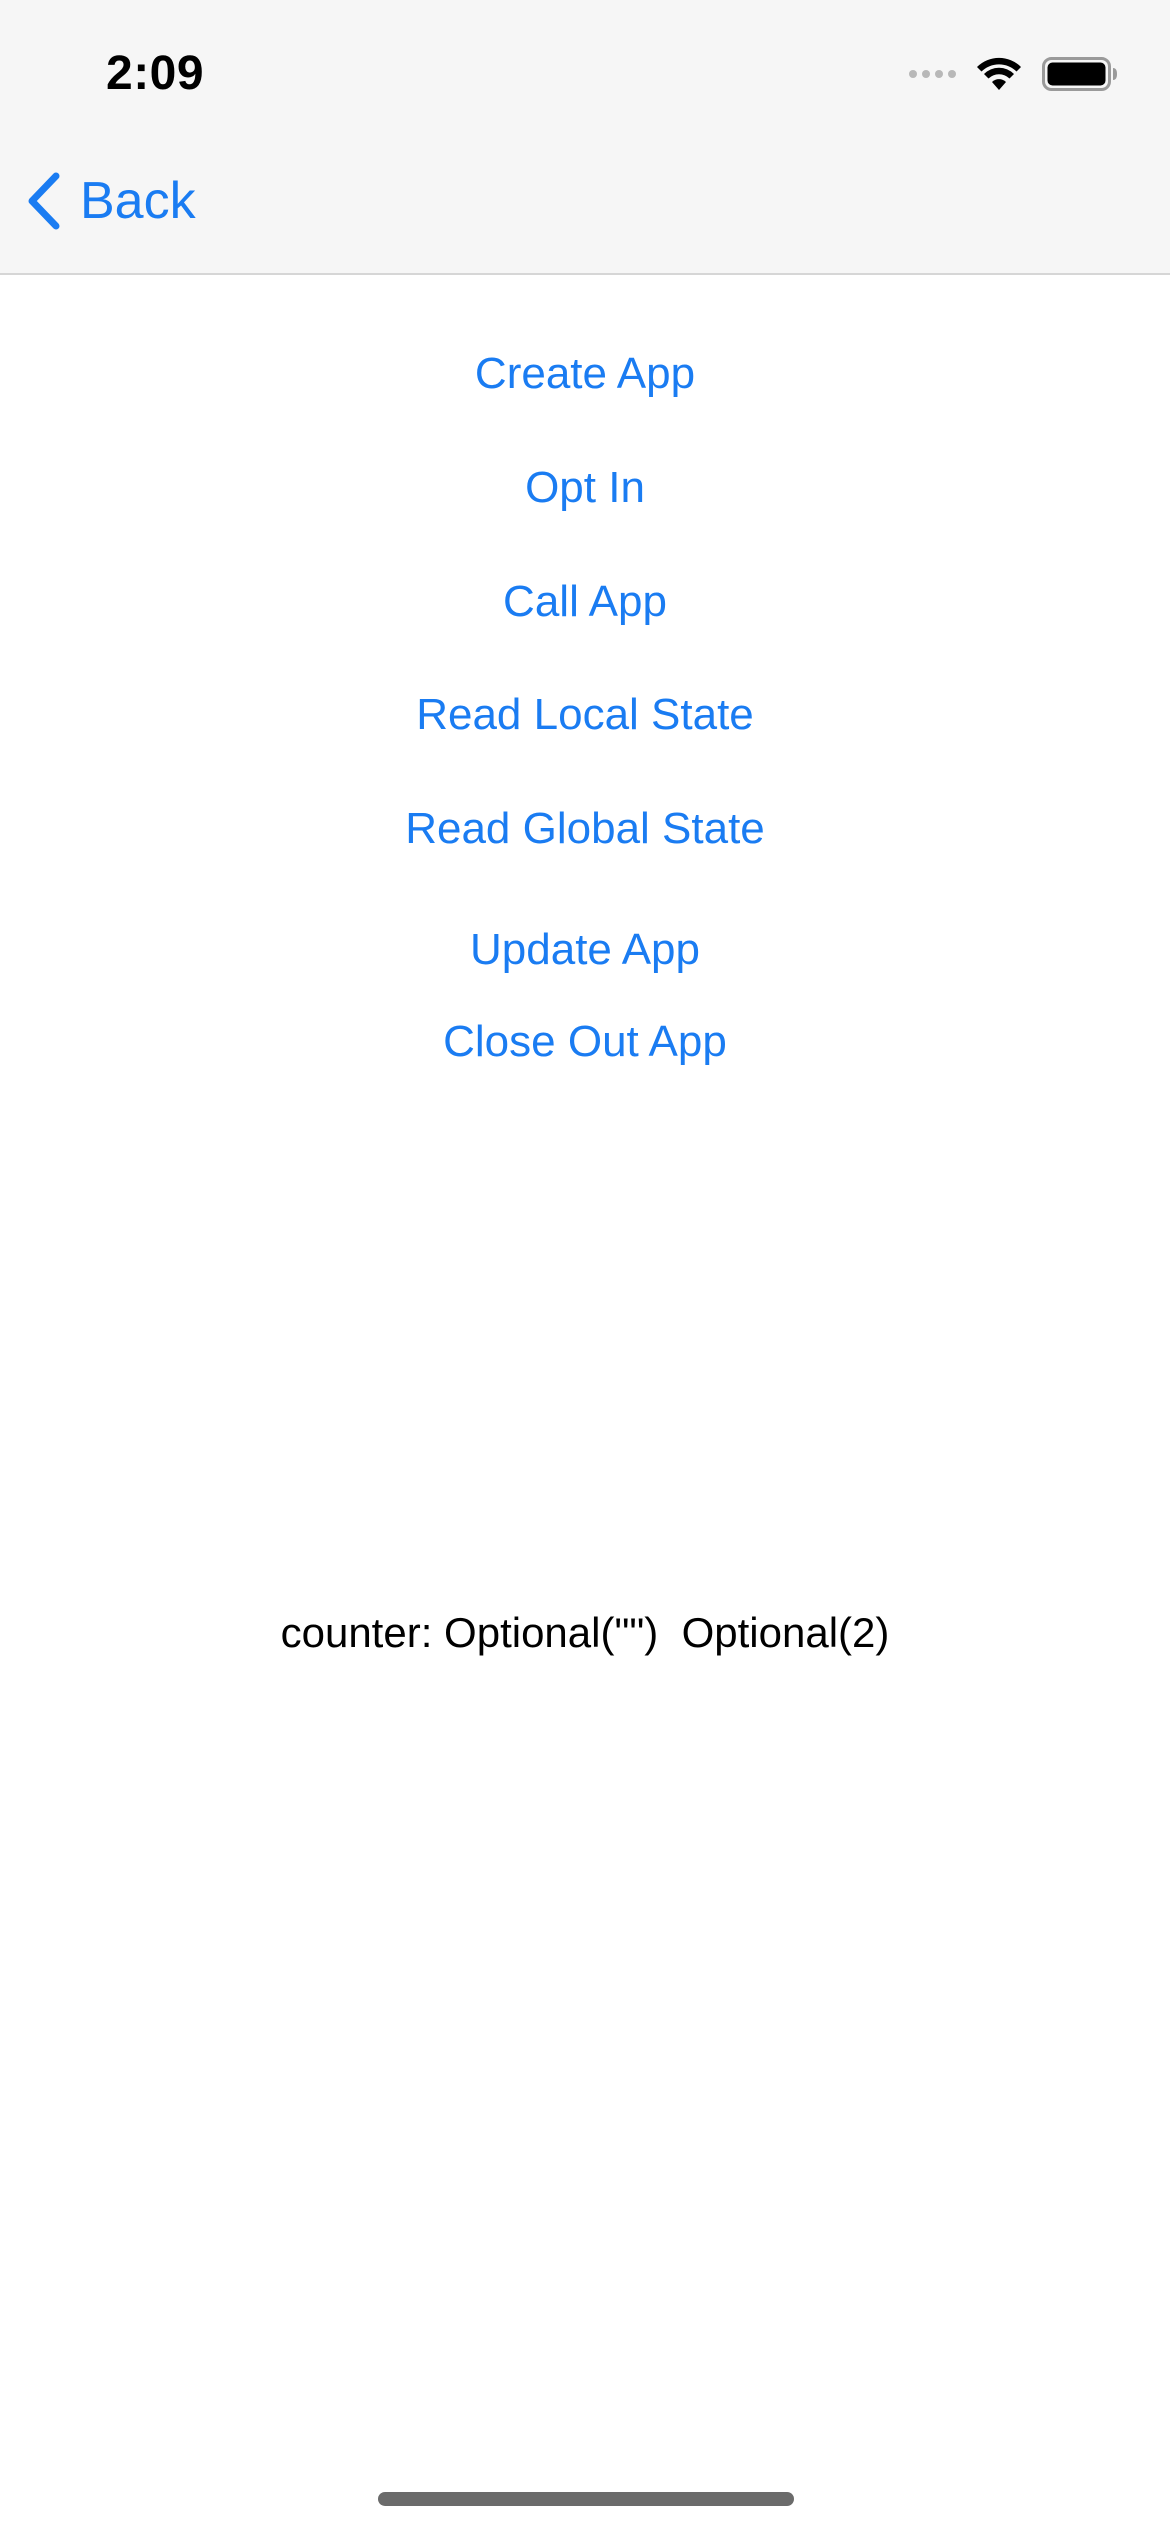 This screenshot has height=2532, width=1170. I want to click on status-time: 2:09, so click(155, 73).